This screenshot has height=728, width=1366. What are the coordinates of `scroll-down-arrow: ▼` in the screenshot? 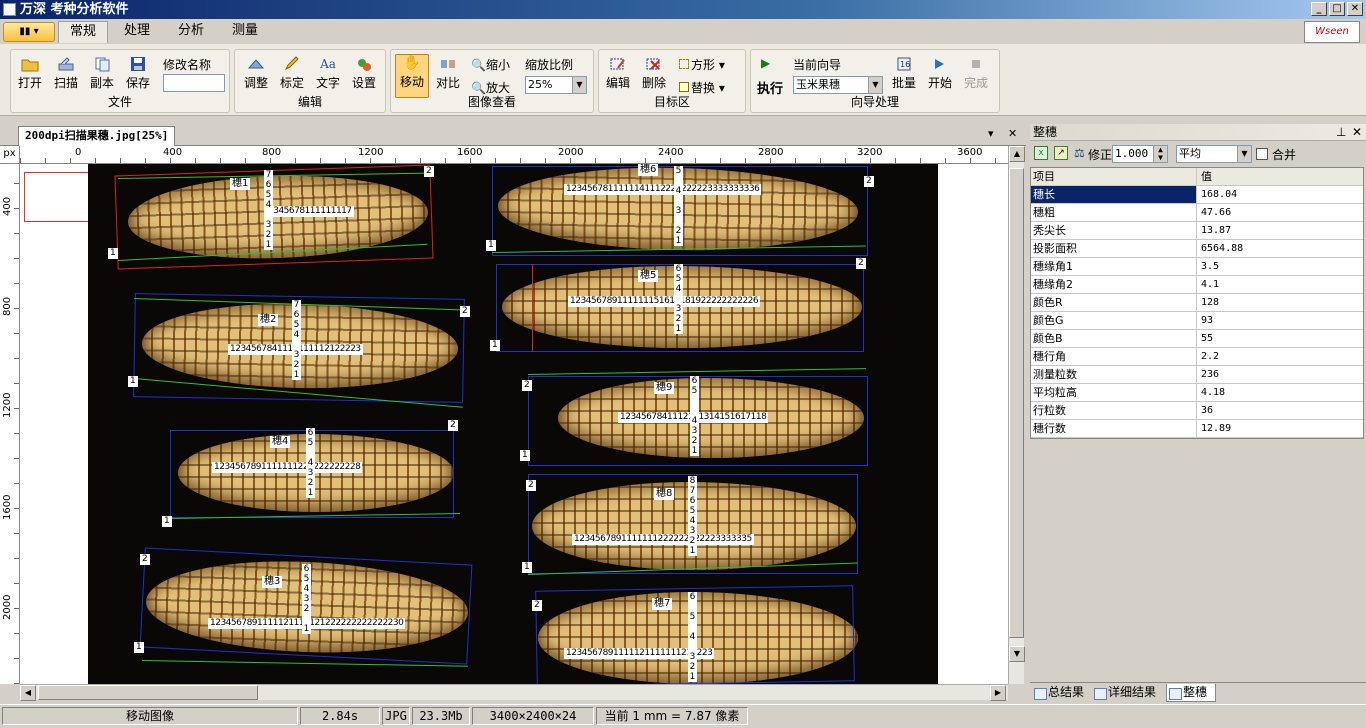 It's located at (1017, 654).